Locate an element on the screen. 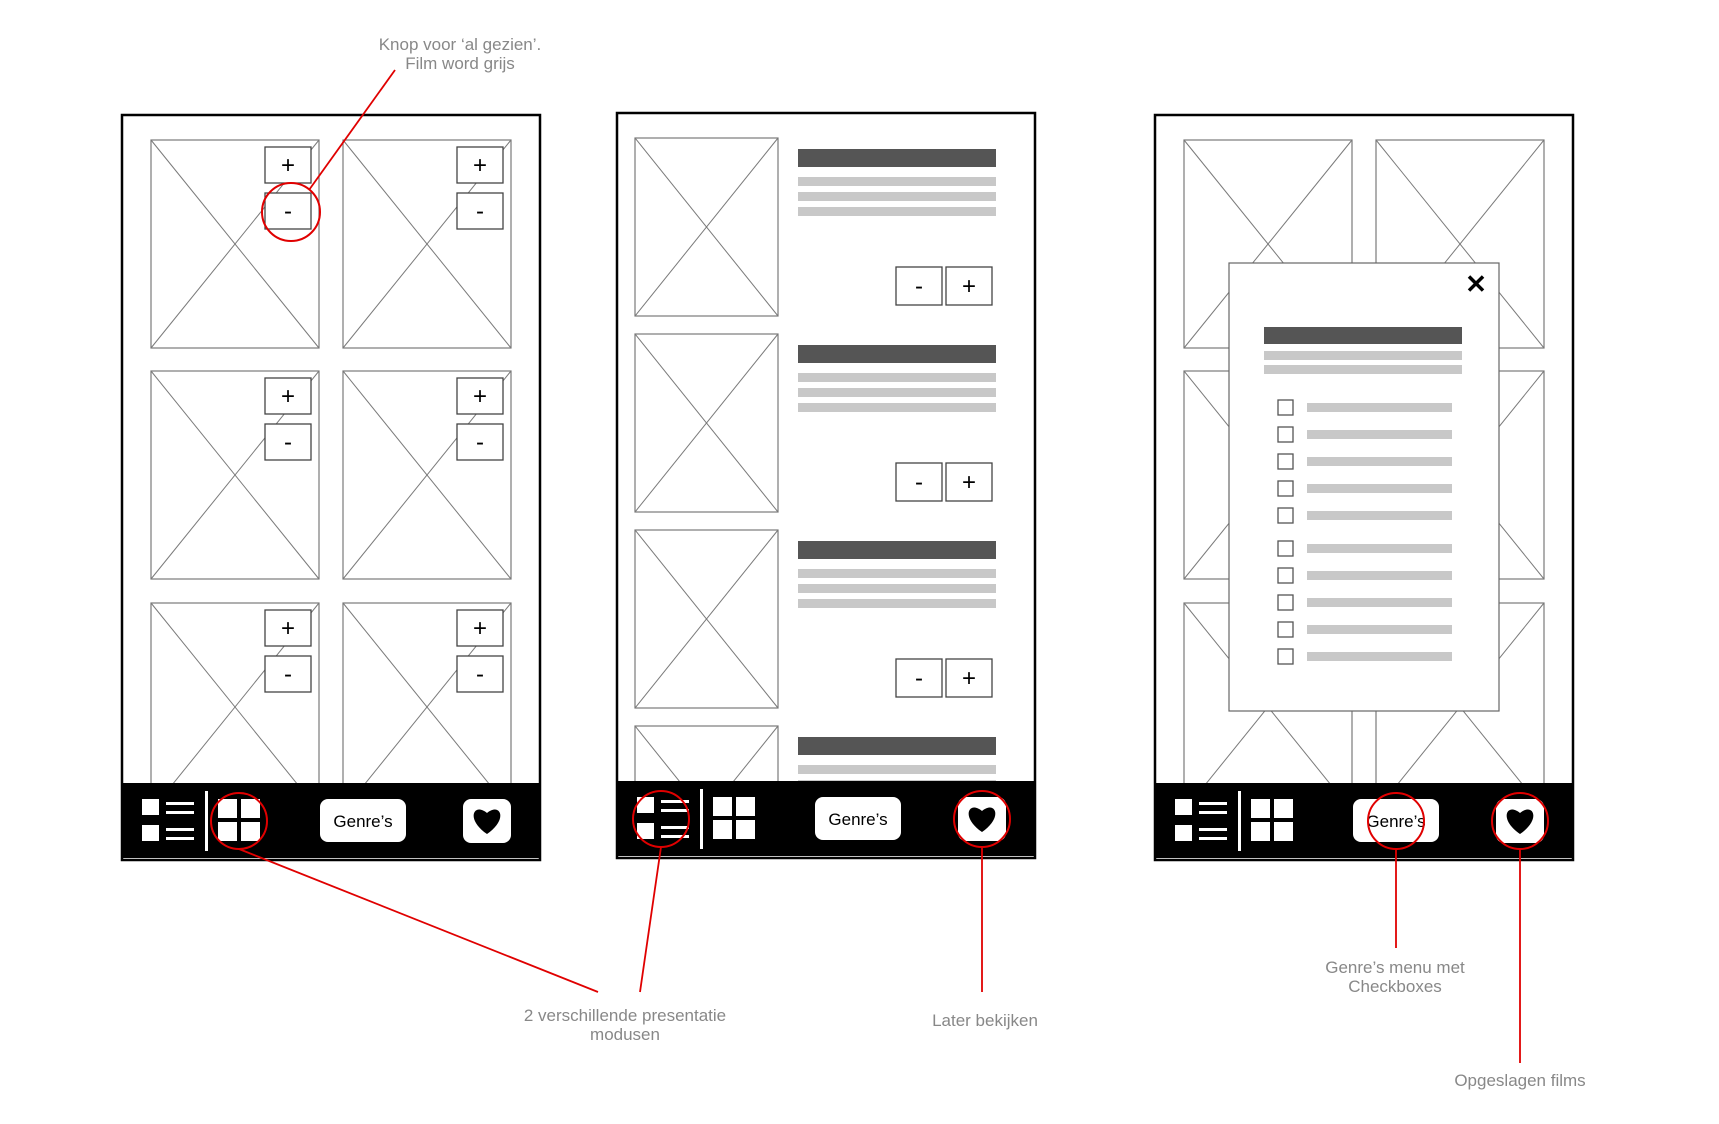  genre-modal-title-bar is located at coordinates (1363, 335).